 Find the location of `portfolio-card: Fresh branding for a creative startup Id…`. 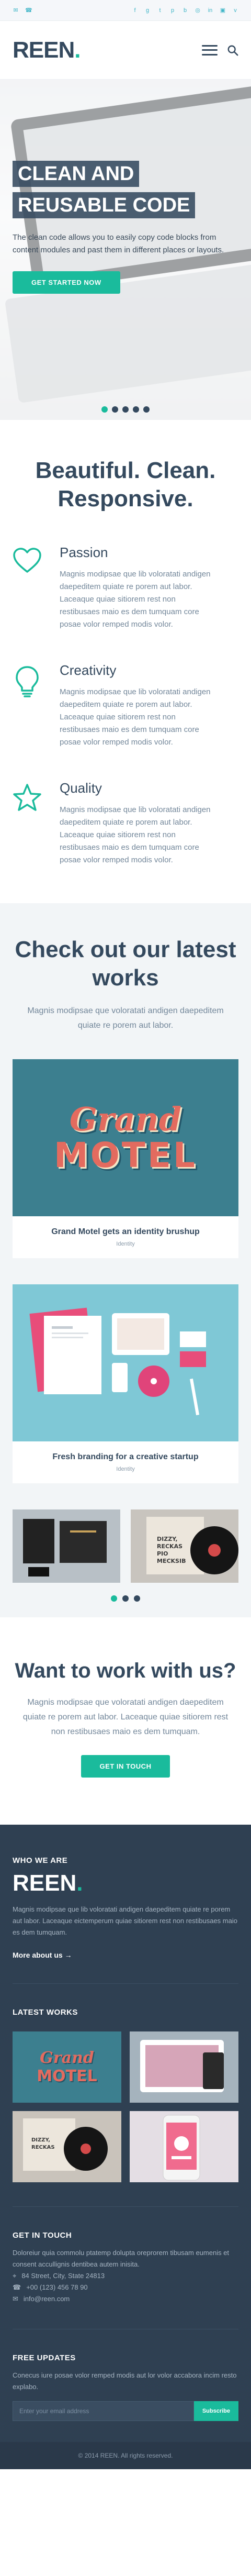

portfolio-card: Fresh branding for a creative startup Id… is located at coordinates (125, 1383).